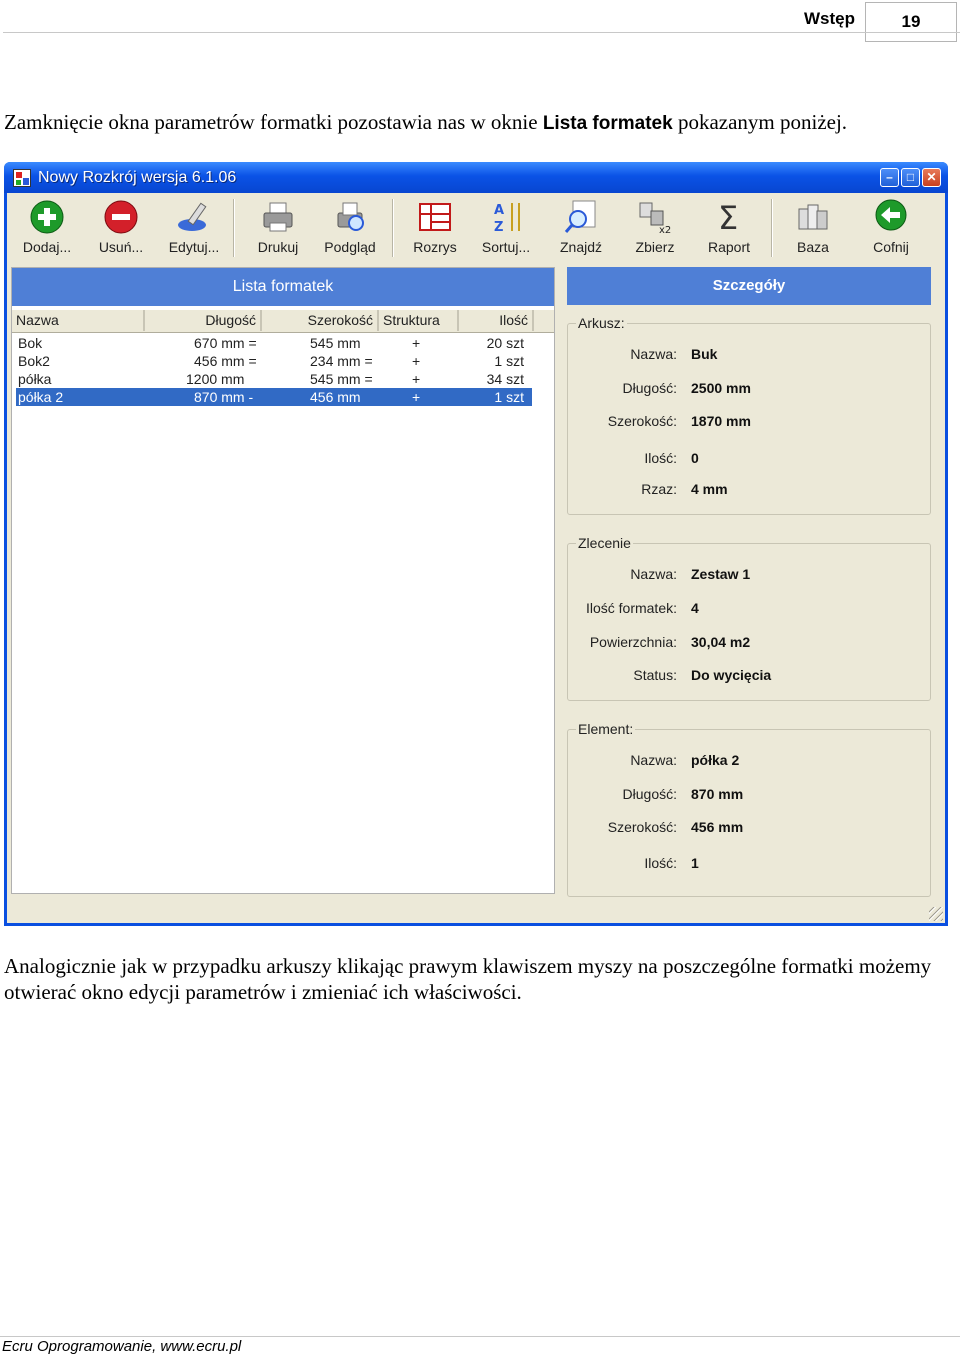  I want to click on report-button: Σ Raport, so click(729, 229).